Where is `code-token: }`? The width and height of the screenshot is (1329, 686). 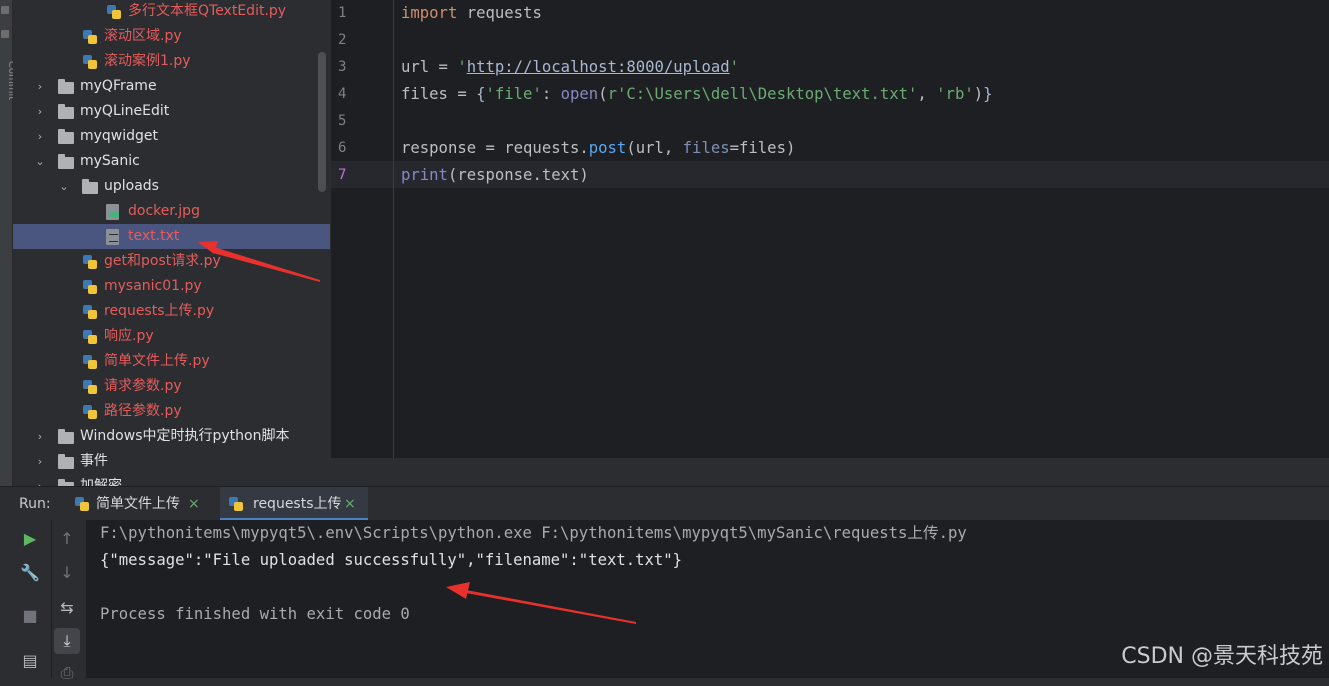 code-token: } is located at coordinates (988, 94).